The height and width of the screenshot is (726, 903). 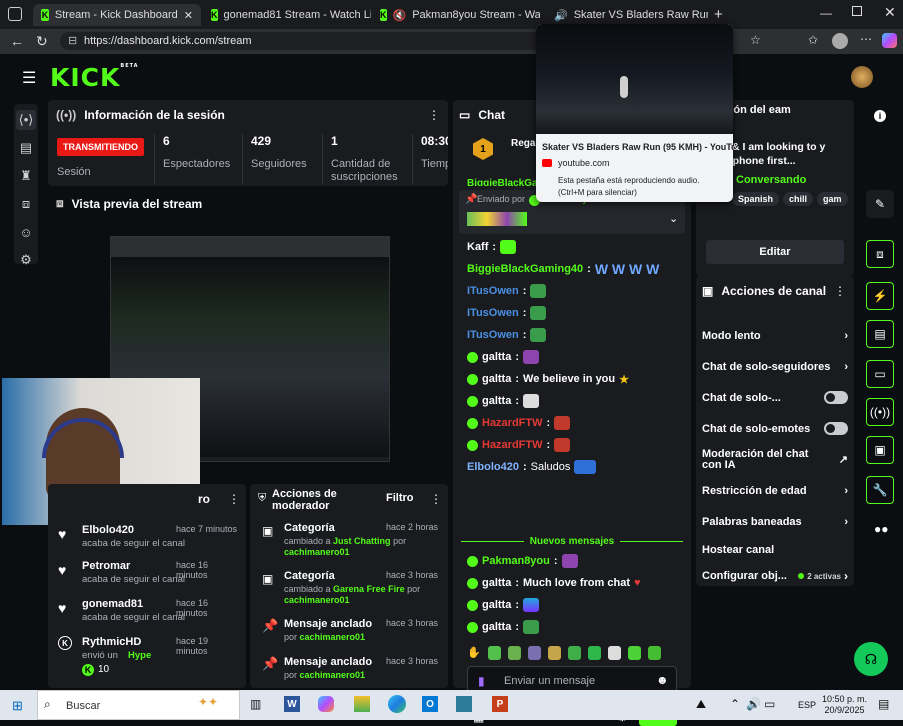 I want to click on info-icon: i, so click(x=880, y=116).